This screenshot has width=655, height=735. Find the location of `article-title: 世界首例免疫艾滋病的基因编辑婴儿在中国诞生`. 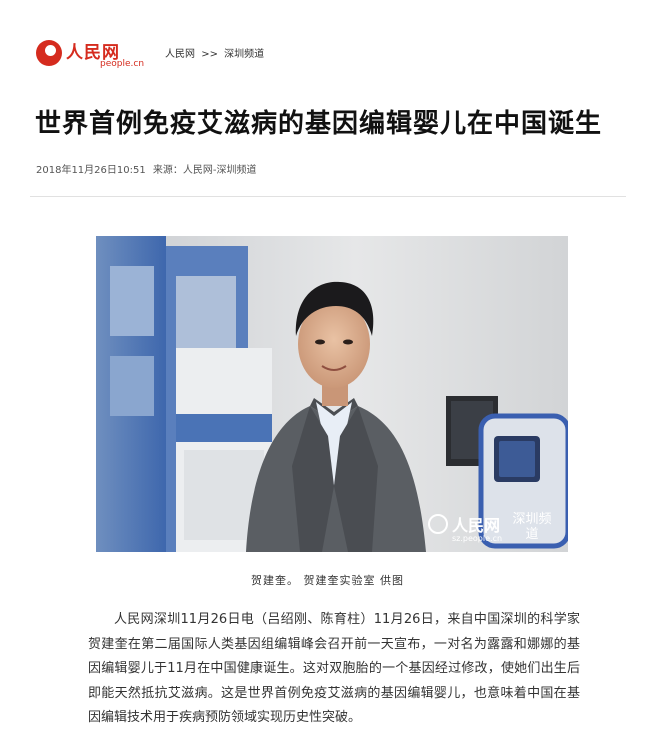

article-title: 世界首例免疫艾滋病的基因编辑婴儿在中国诞生 is located at coordinates (319, 124).